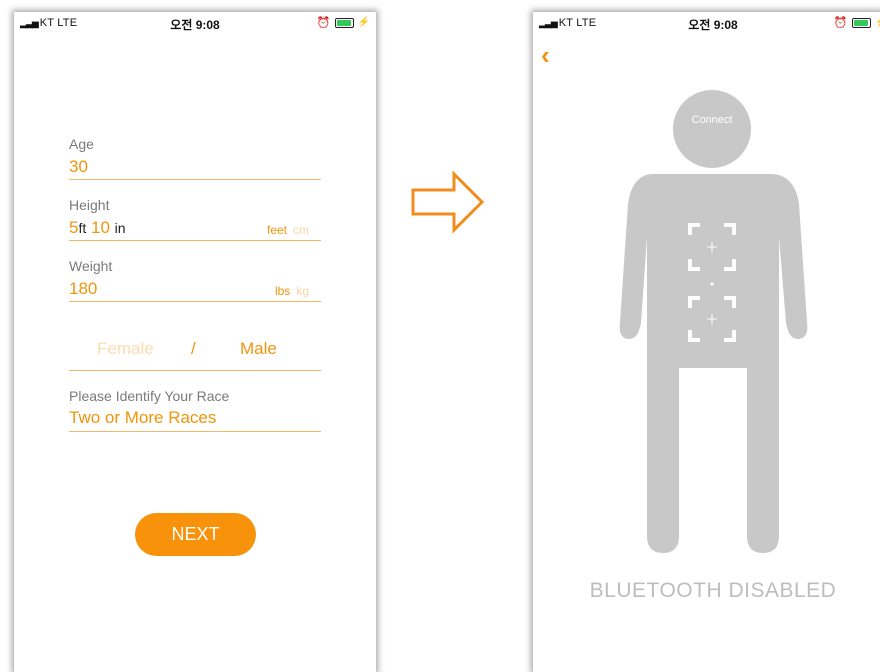  Describe the element at coordinates (195, 219) in the screenshot. I see `height-field: Height 5ft 10 in feet cm` at that location.